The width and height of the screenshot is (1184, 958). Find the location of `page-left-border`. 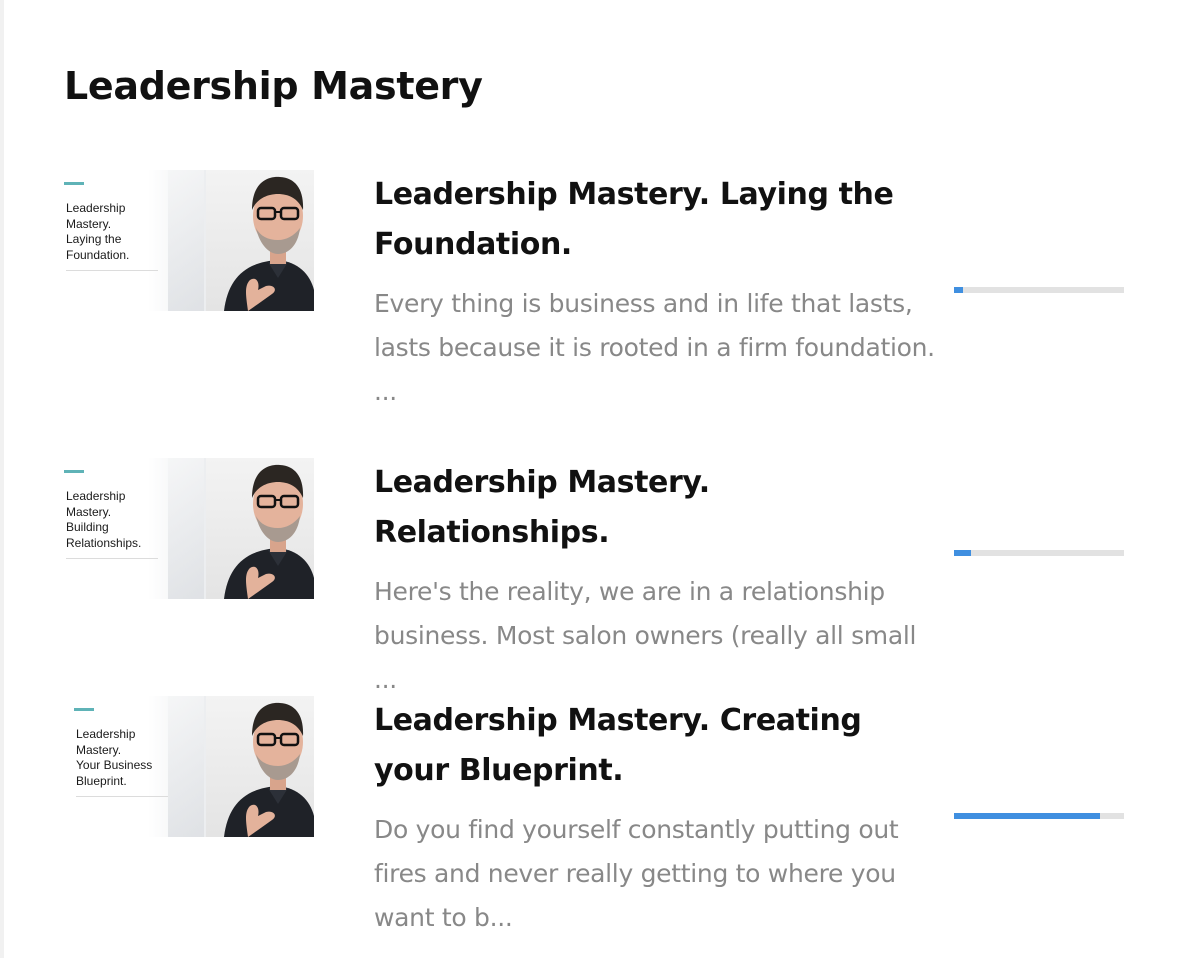

page-left-border is located at coordinates (2, 479).